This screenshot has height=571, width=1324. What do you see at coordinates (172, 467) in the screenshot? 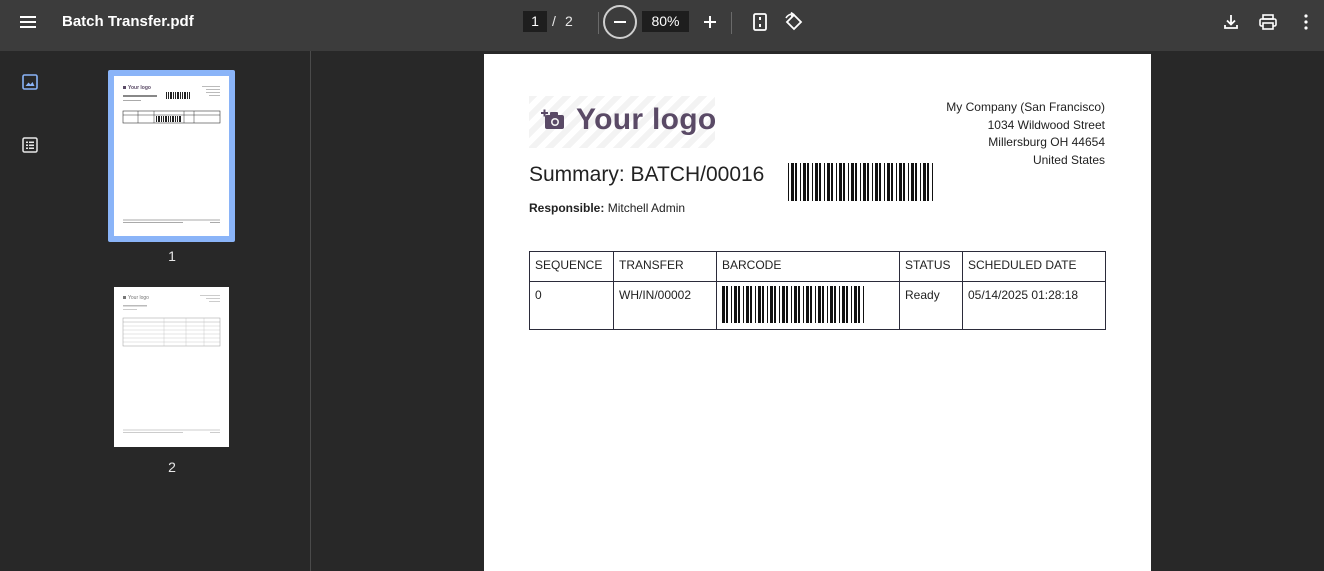
I see `thumbnail-page-number: 2` at bounding box center [172, 467].